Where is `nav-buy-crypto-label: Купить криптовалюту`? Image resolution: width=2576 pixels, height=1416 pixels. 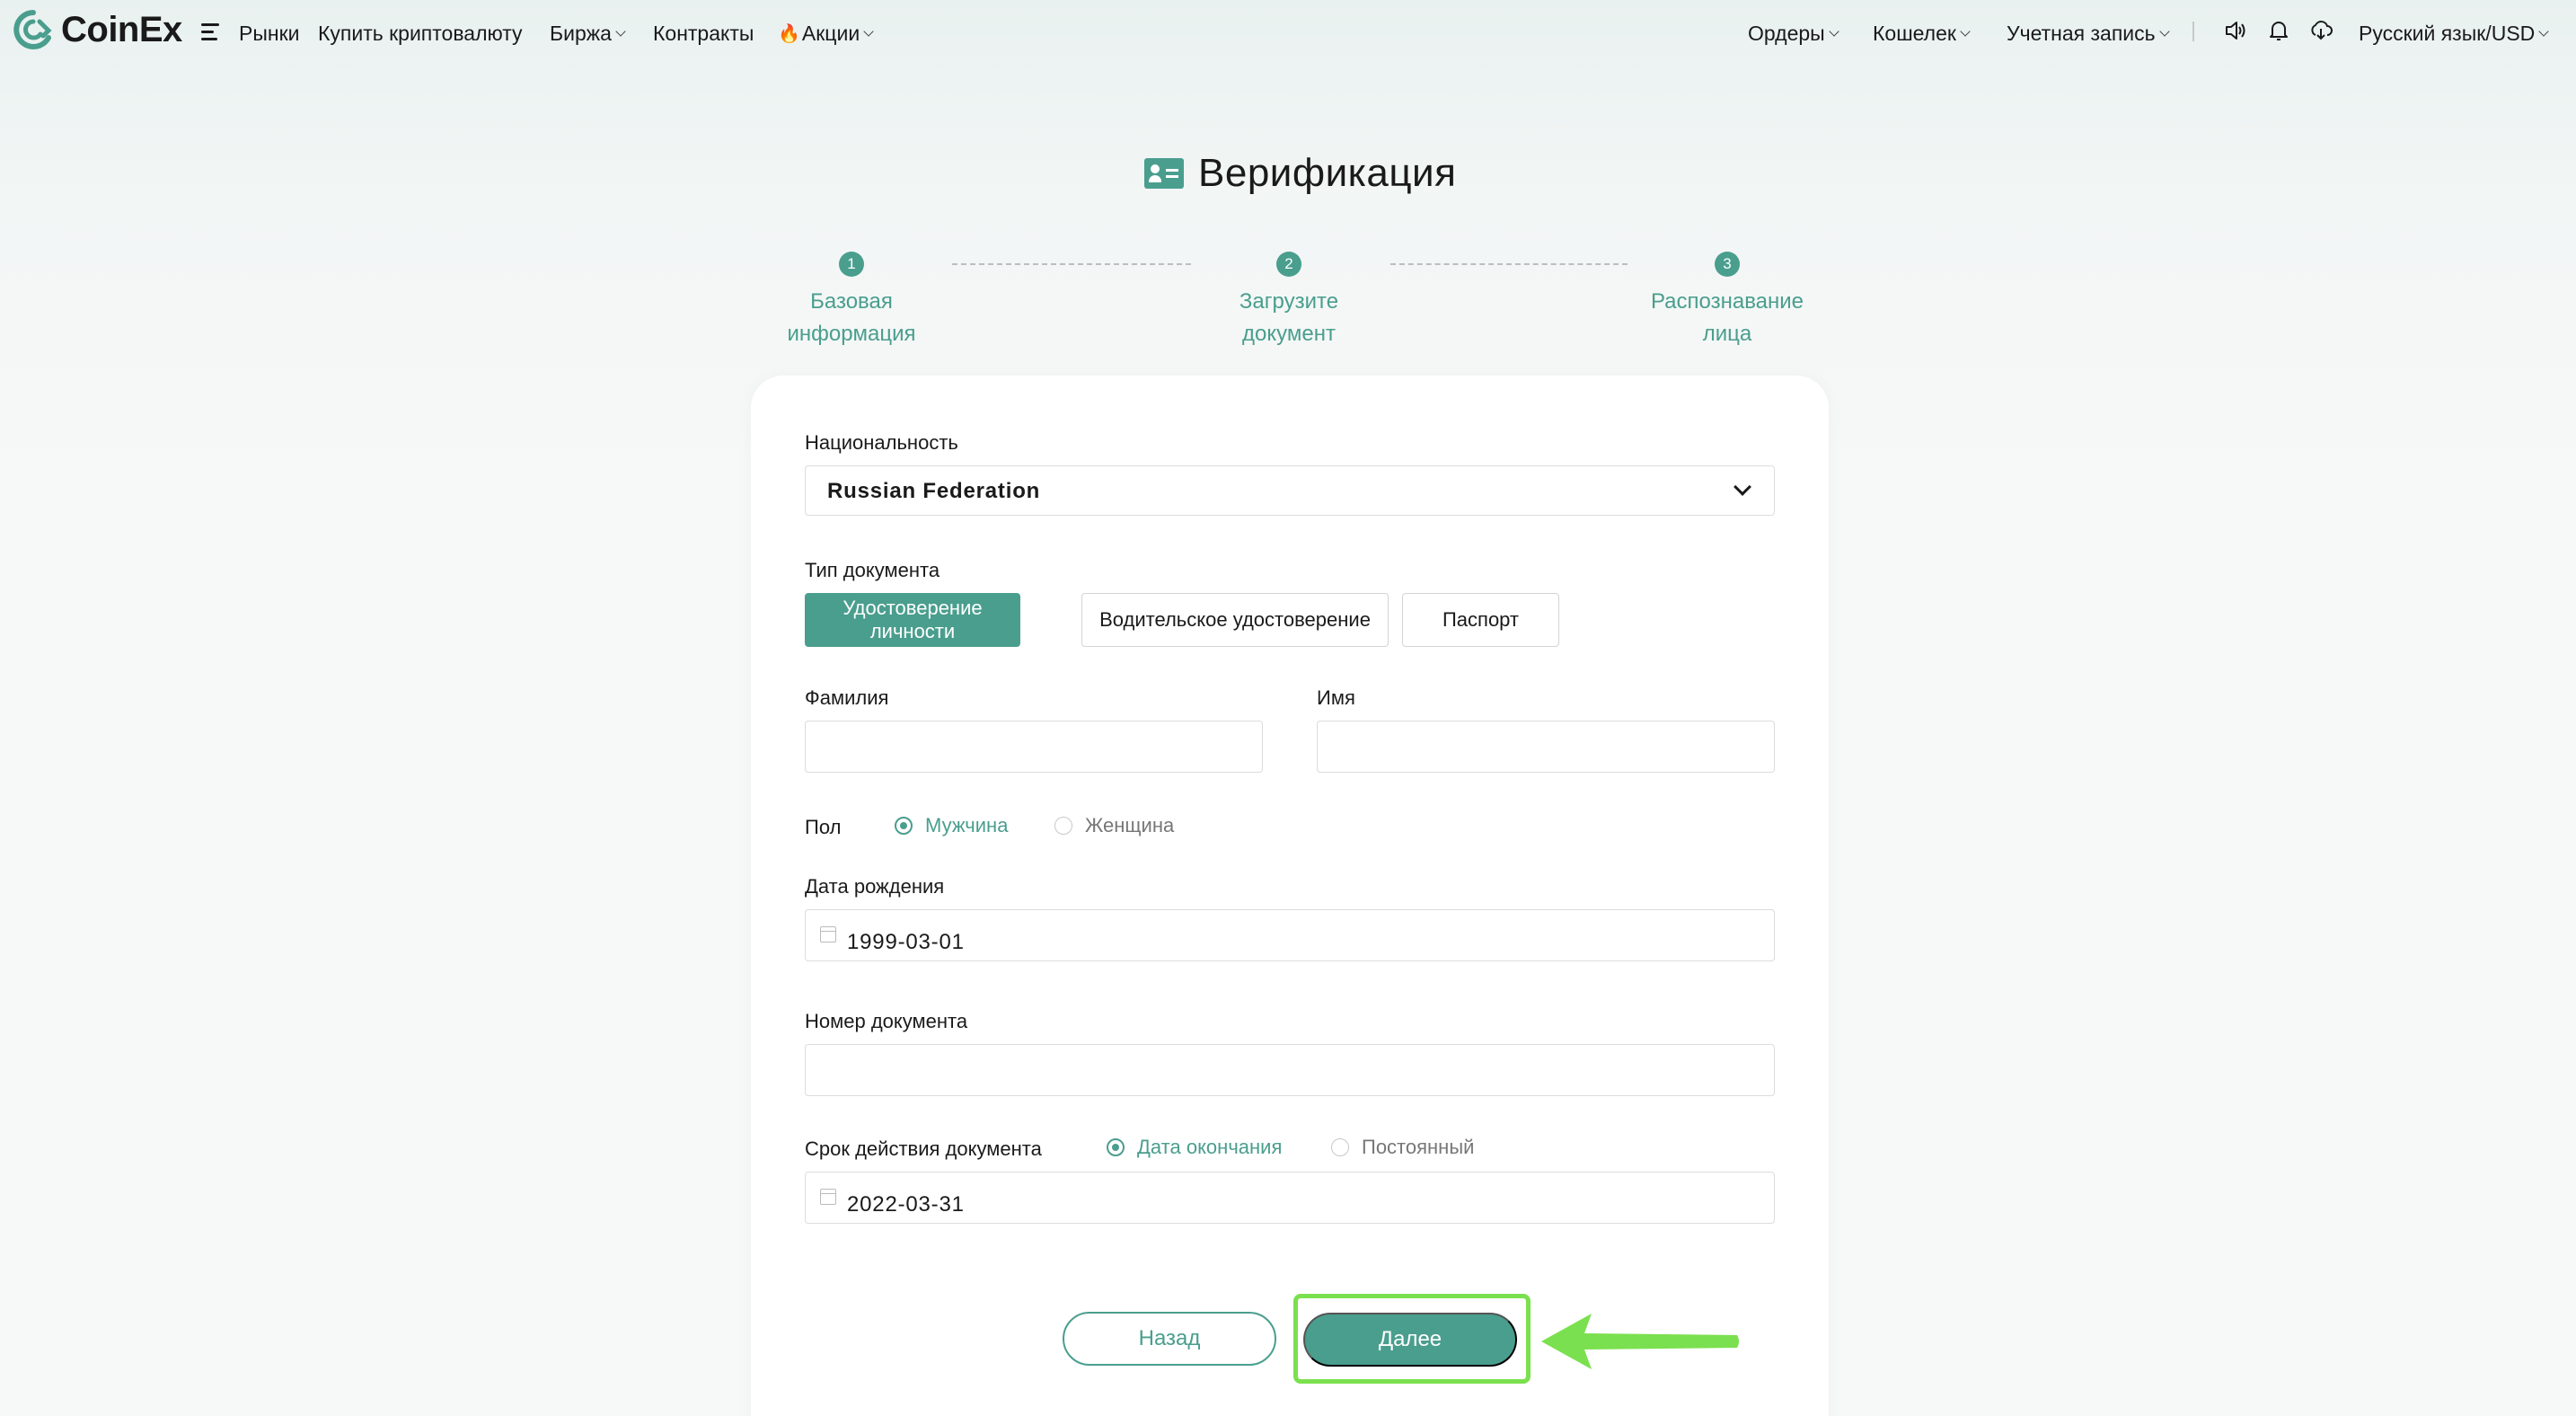
nav-buy-crypto-label: Купить криптовалюту is located at coordinates (420, 34).